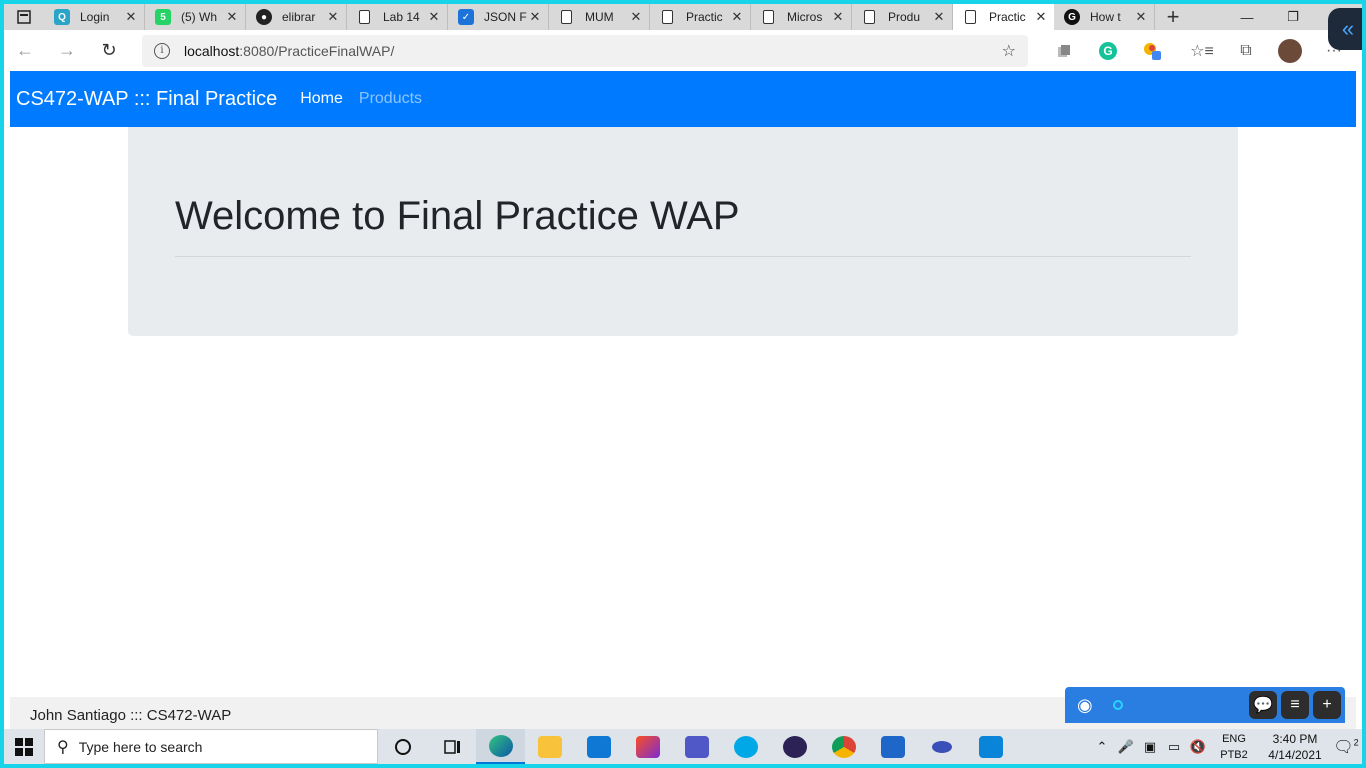 This screenshot has height=768, width=1366. What do you see at coordinates (1263, 705) in the screenshot?
I see `comment-icon: 💬` at bounding box center [1263, 705].